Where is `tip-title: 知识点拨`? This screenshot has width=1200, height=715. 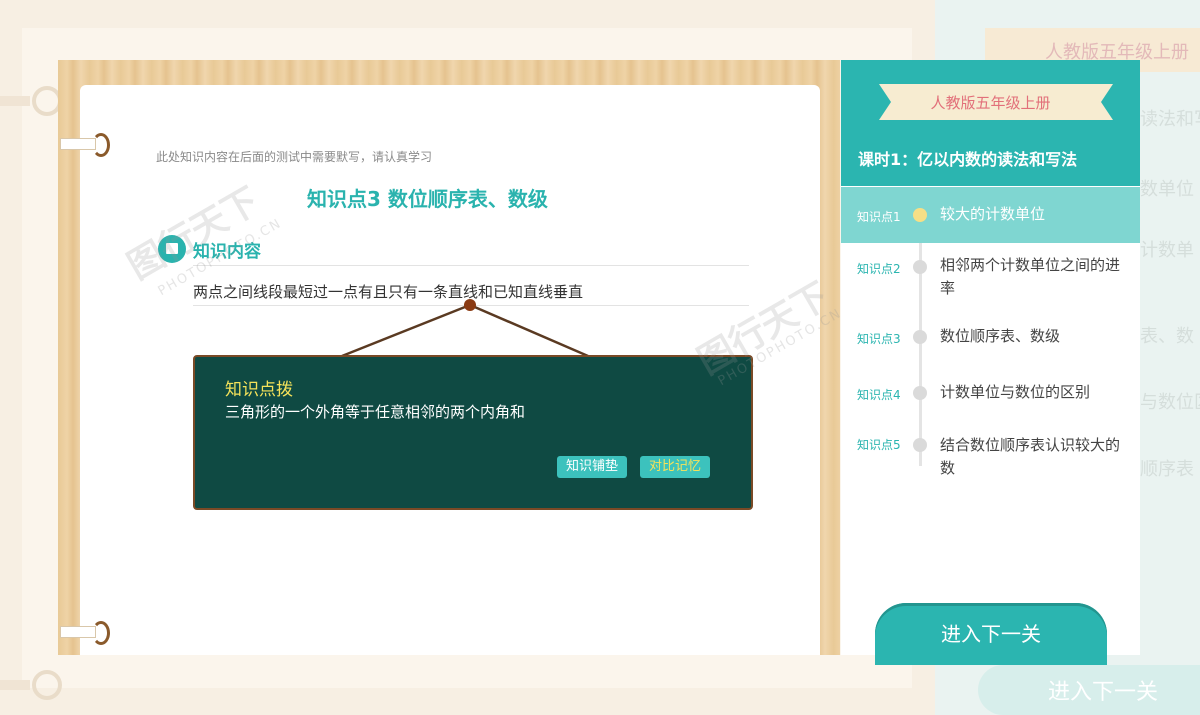
tip-title: 知识点拨 is located at coordinates (259, 390).